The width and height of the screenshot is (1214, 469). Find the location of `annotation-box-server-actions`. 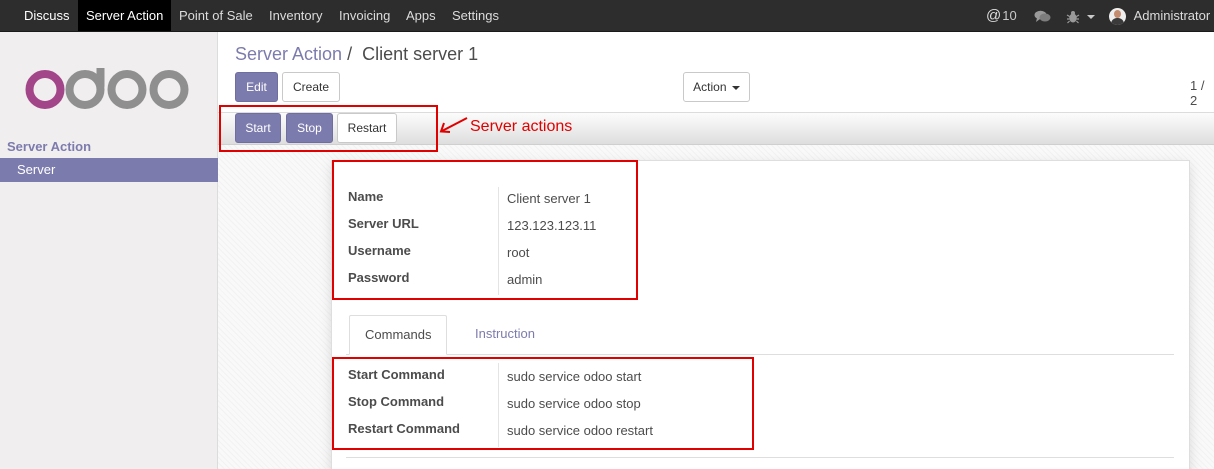

annotation-box-server-actions is located at coordinates (328, 128).